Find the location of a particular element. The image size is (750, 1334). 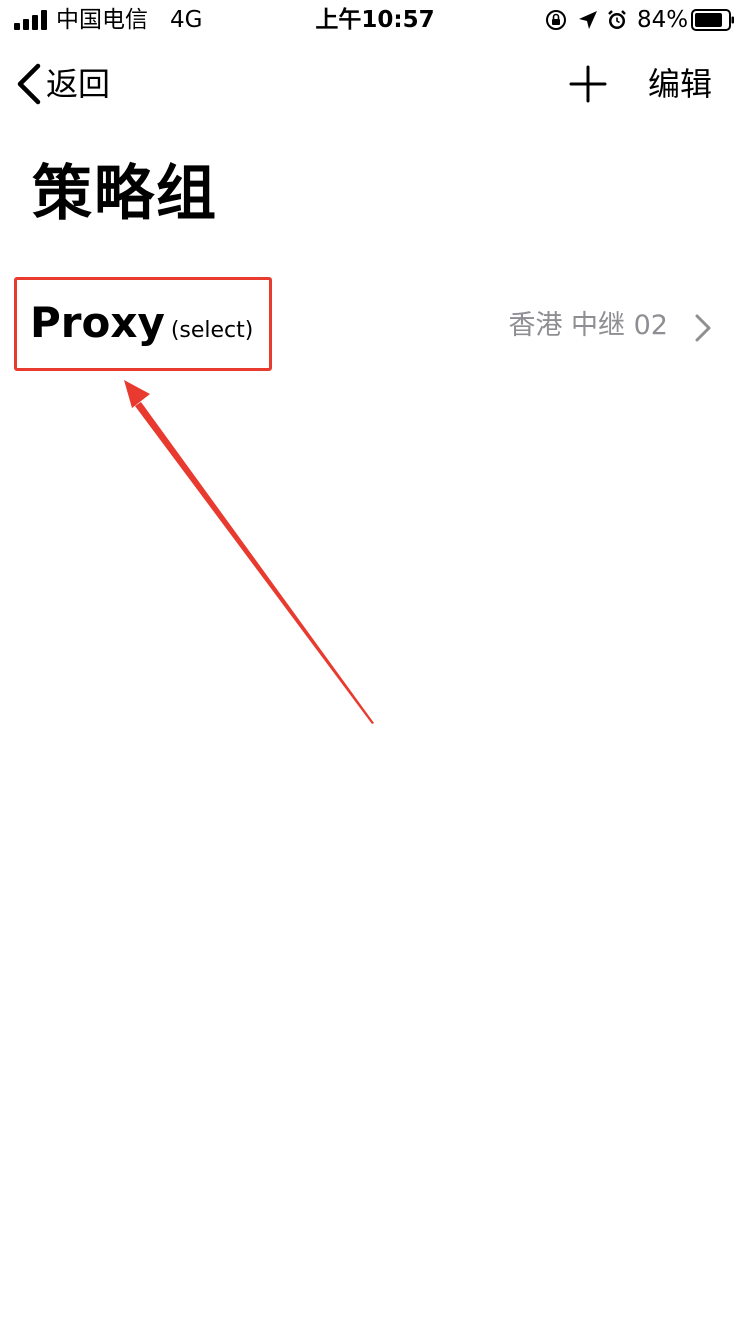

group-type: (select) is located at coordinates (212, 330).